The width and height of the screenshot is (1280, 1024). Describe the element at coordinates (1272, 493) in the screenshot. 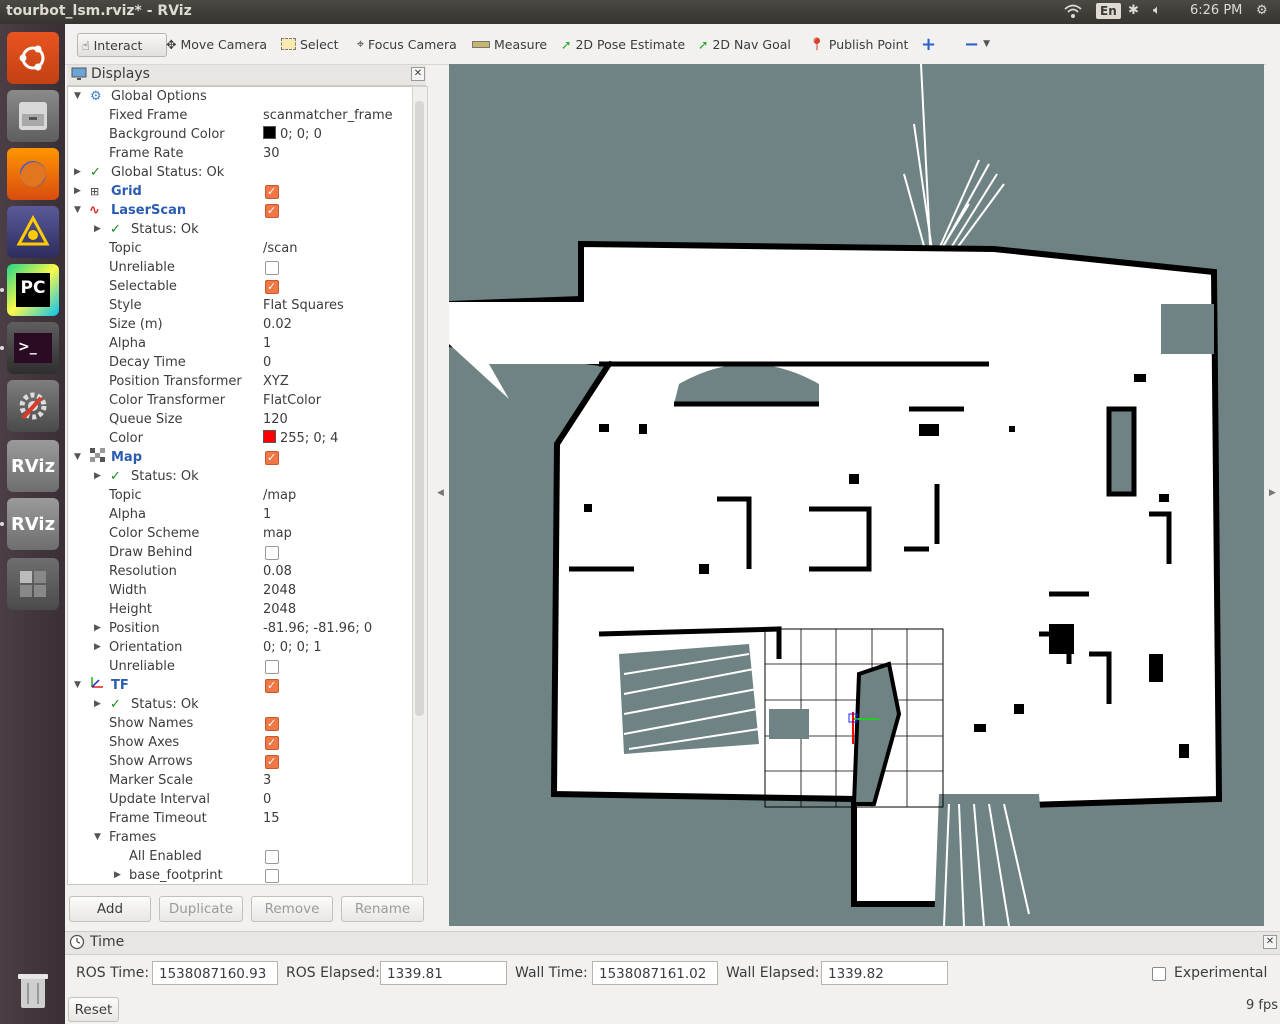

I see `splitter-right-arrow-icon: ▶` at that location.